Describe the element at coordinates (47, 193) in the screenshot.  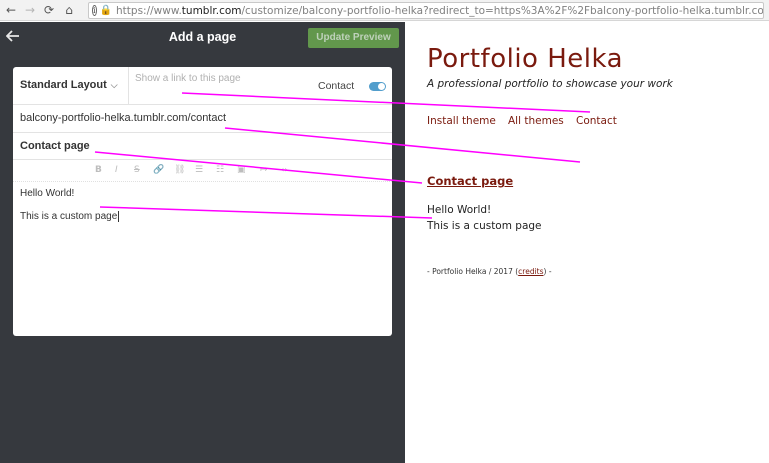
I see `editor-line: Hello World!` at that location.